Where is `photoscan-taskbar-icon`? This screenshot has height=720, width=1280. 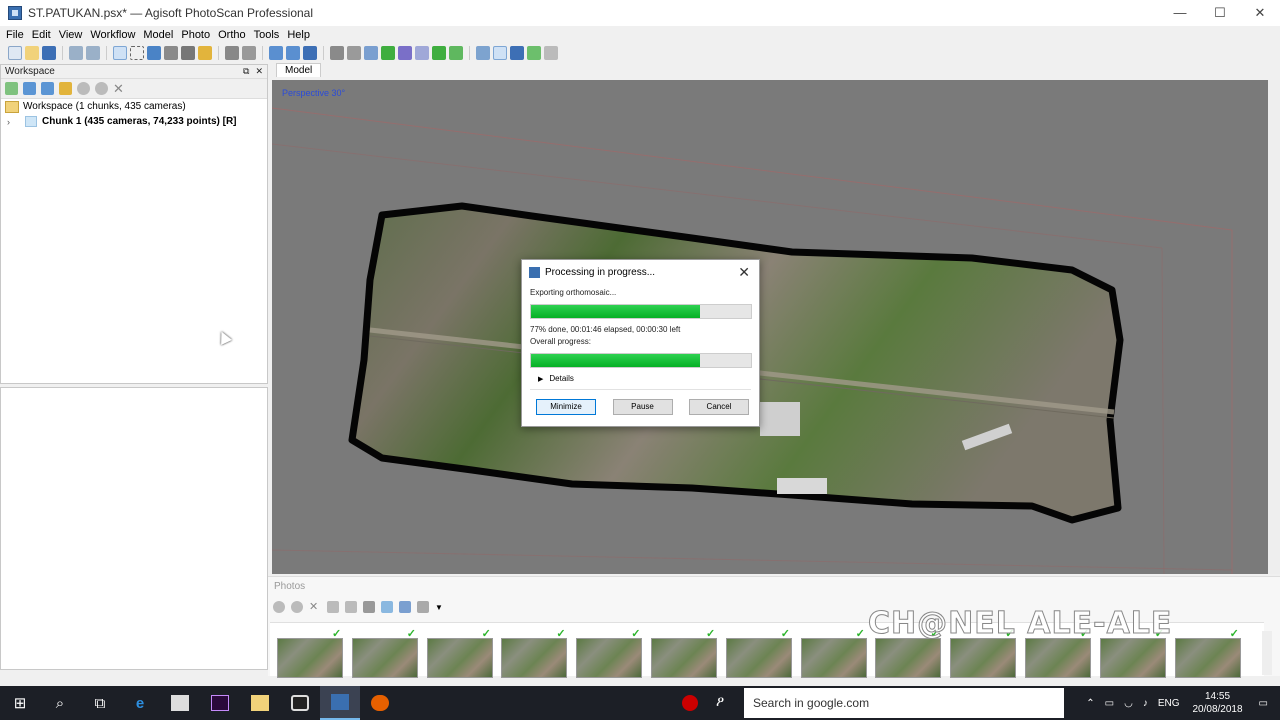 photoscan-taskbar-icon is located at coordinates (340, 703).